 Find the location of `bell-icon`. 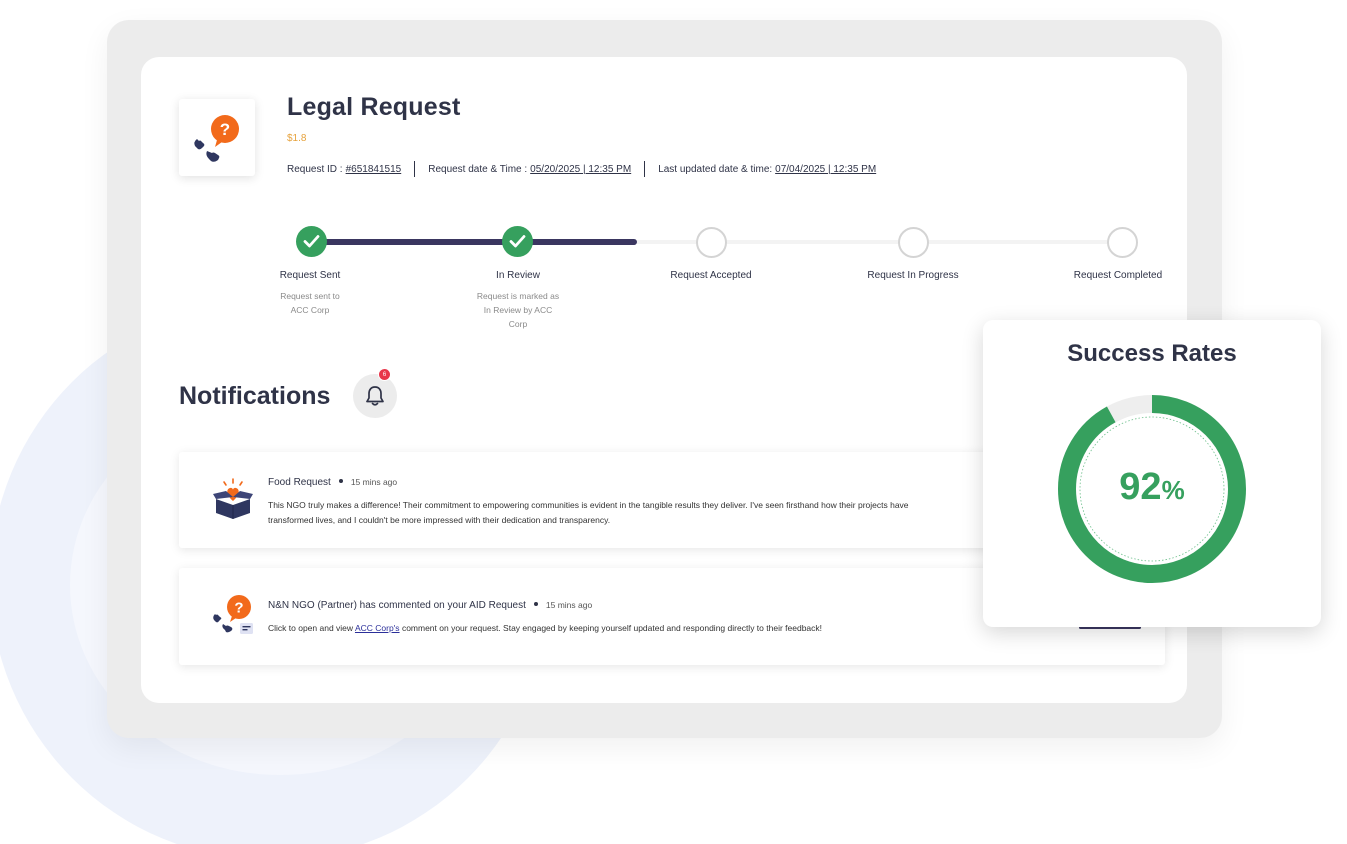

bell-icon is located at coordinates (375, 396).